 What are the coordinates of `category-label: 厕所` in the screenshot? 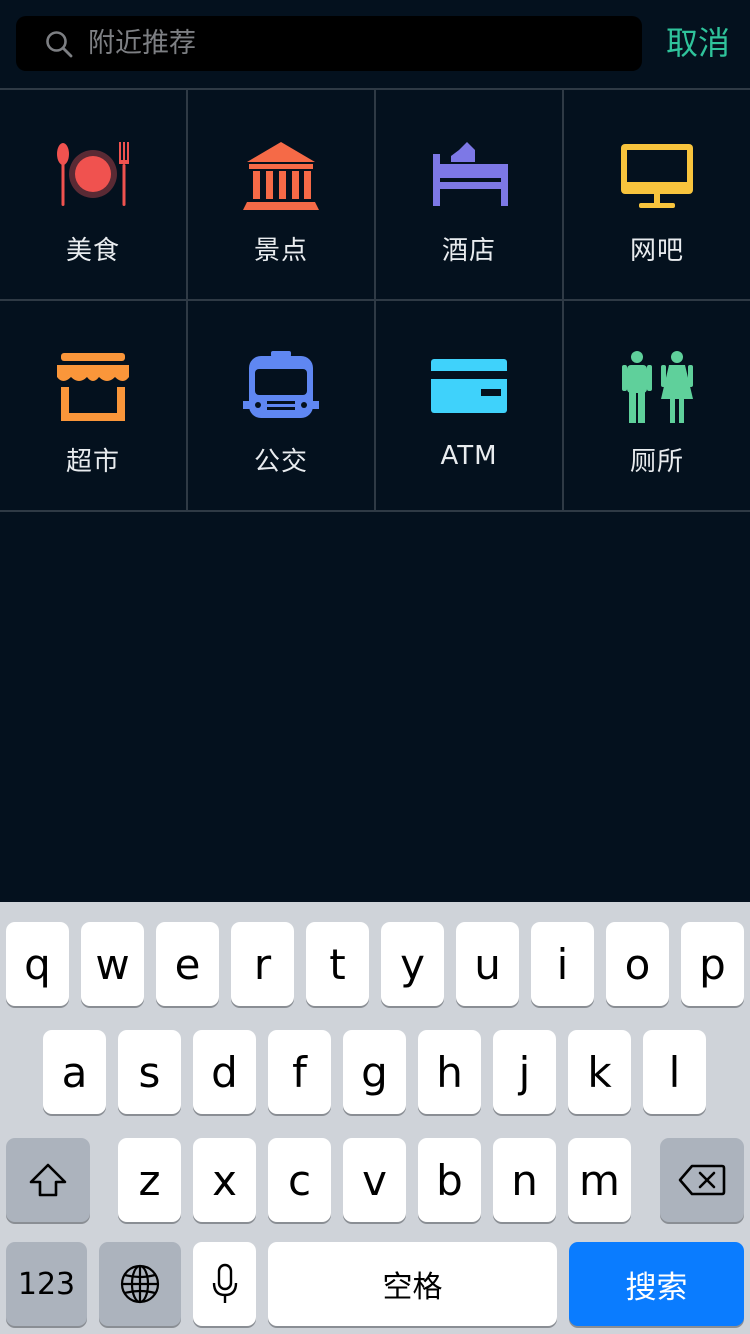 It's located at (656, 462).